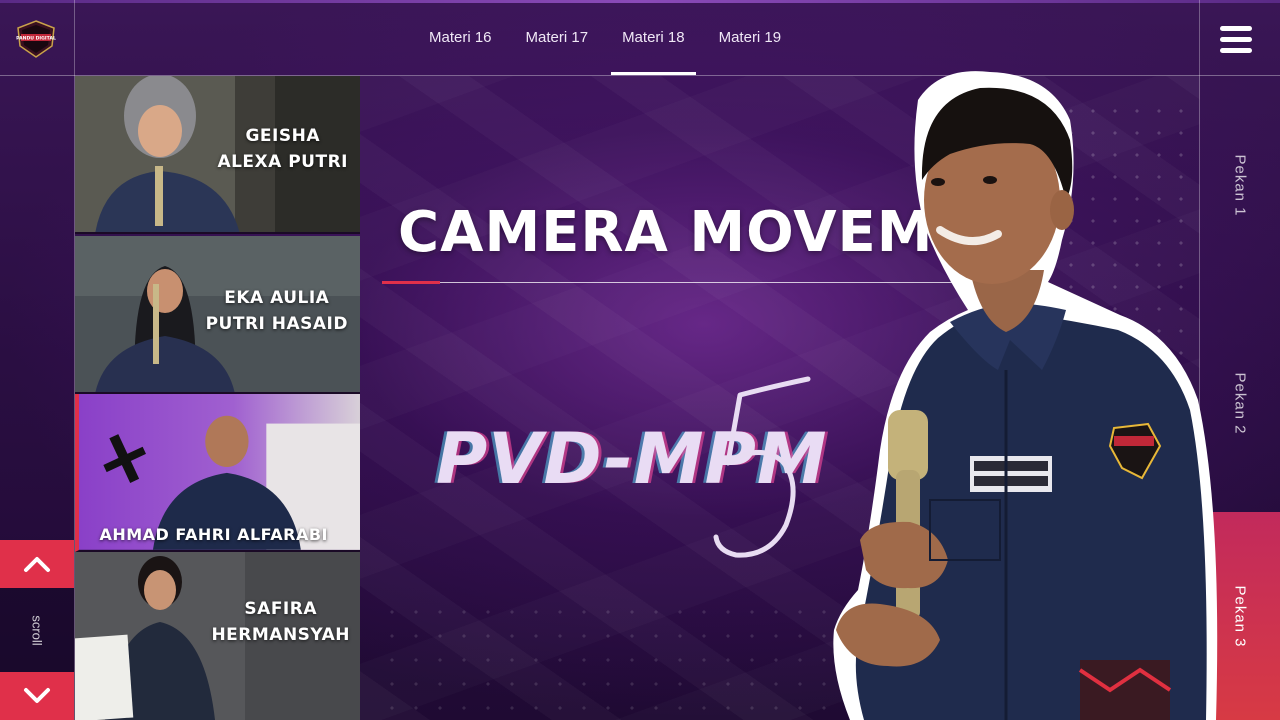 This screenshot has height=720, width=1280. What do you see at coordinates (630, 655) in the screenshot?
I see `dot-pattern-bottom` at bounding box center [630, 655].